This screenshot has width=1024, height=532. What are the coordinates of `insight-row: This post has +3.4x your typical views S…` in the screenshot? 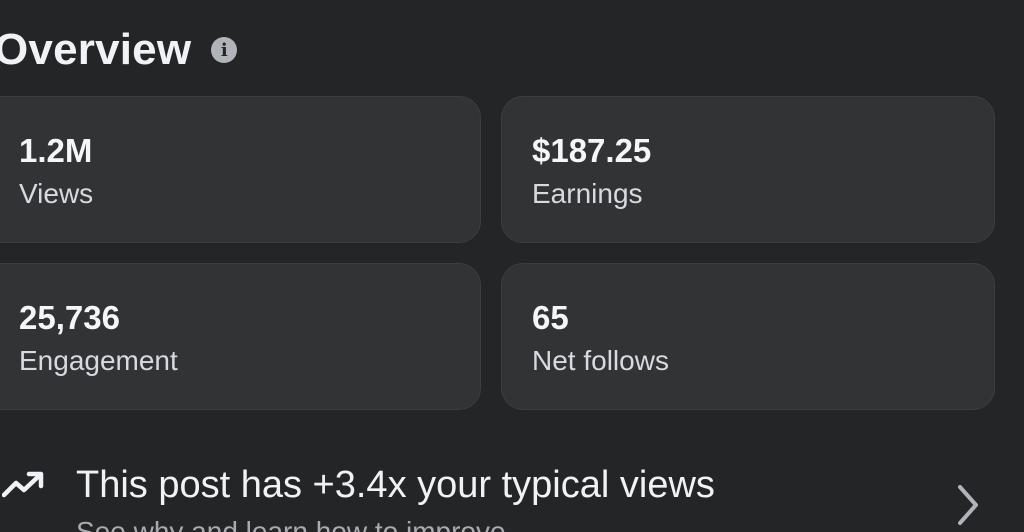 It's located at (512, 493).